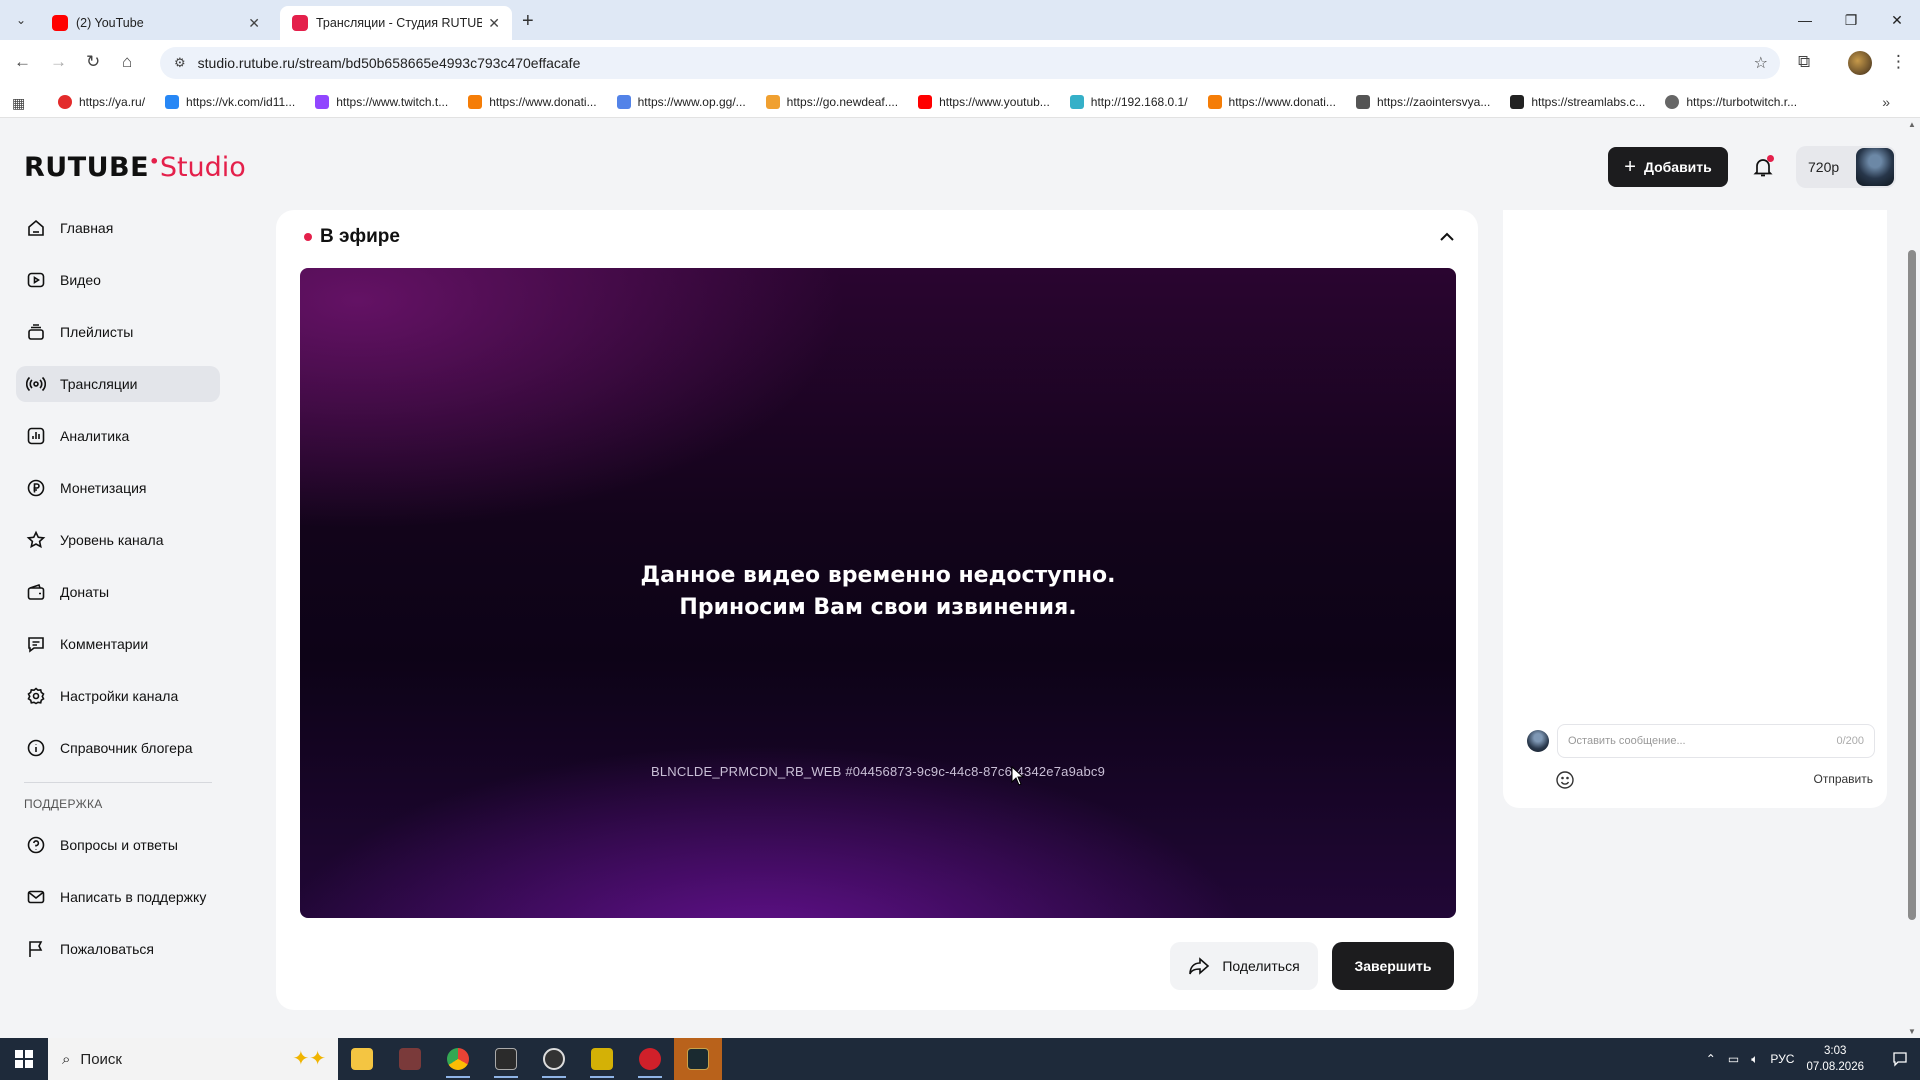 The height and width of the screenshot is (1080, 1920). Describe the element at coordinates (1843, 779) in the screenshot. I see `send-message-button: Отправить` at that location.